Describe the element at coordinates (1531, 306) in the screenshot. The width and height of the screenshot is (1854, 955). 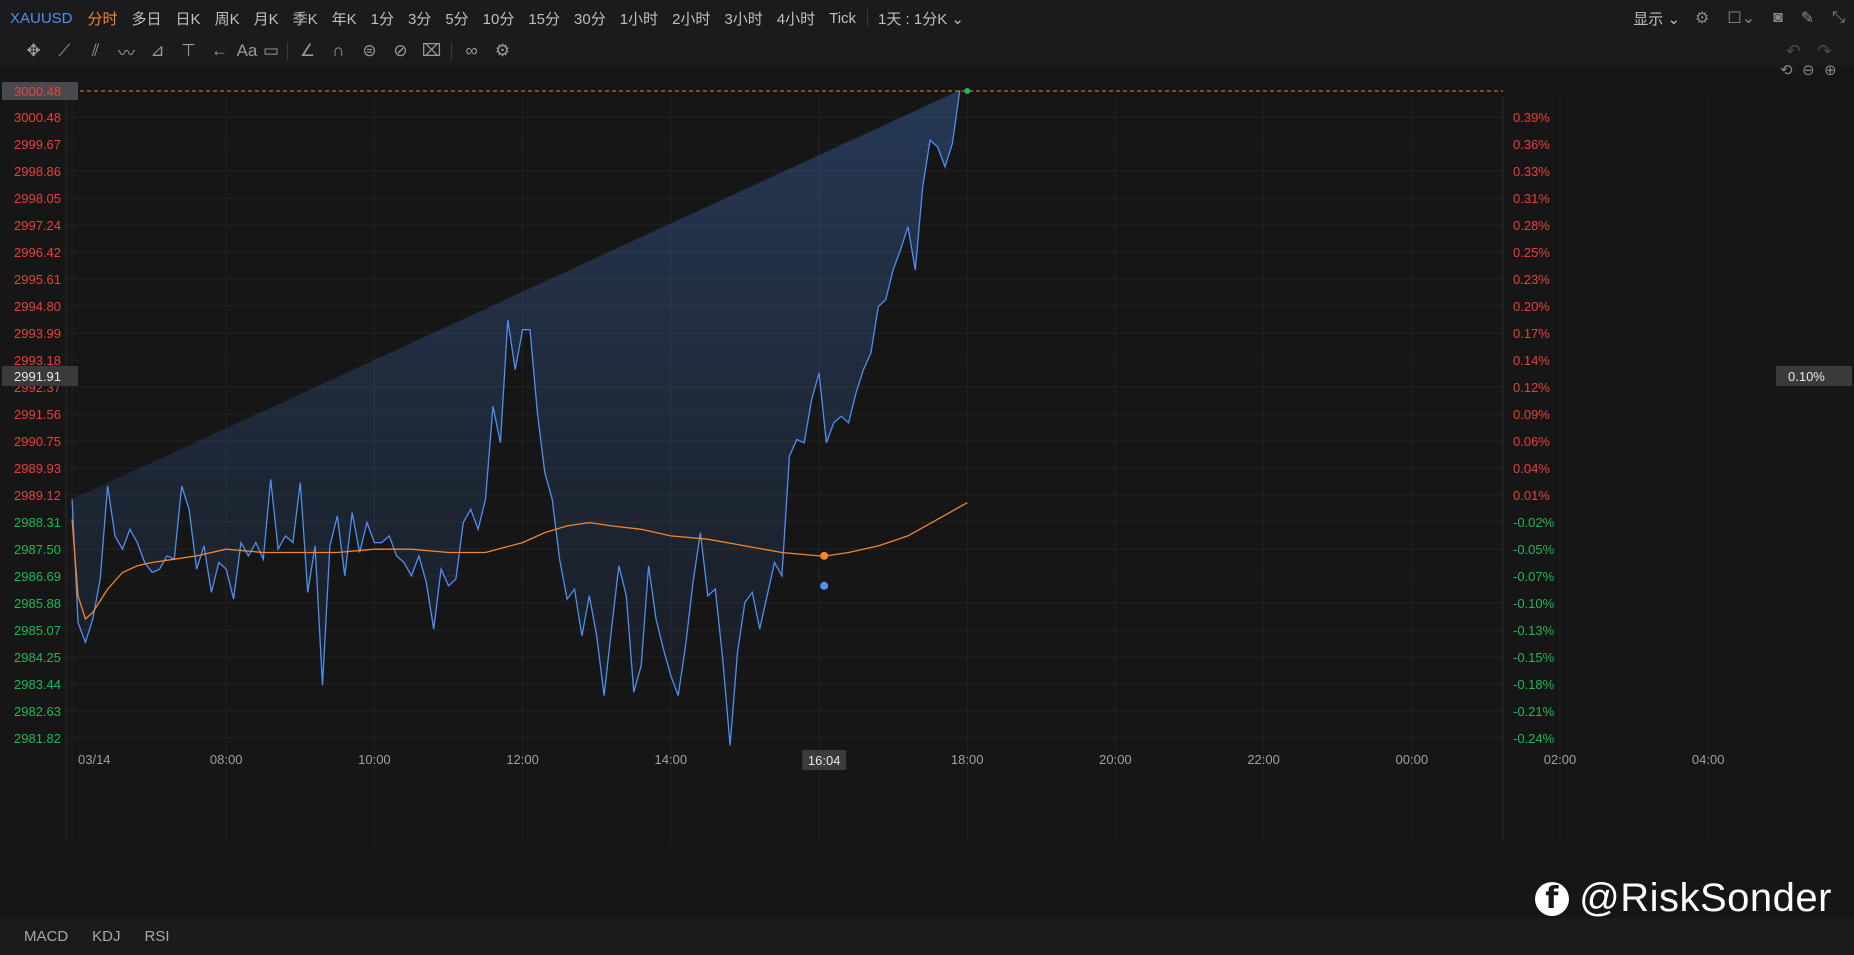
I see `y-tick-label-right: 0.20%` at that location.